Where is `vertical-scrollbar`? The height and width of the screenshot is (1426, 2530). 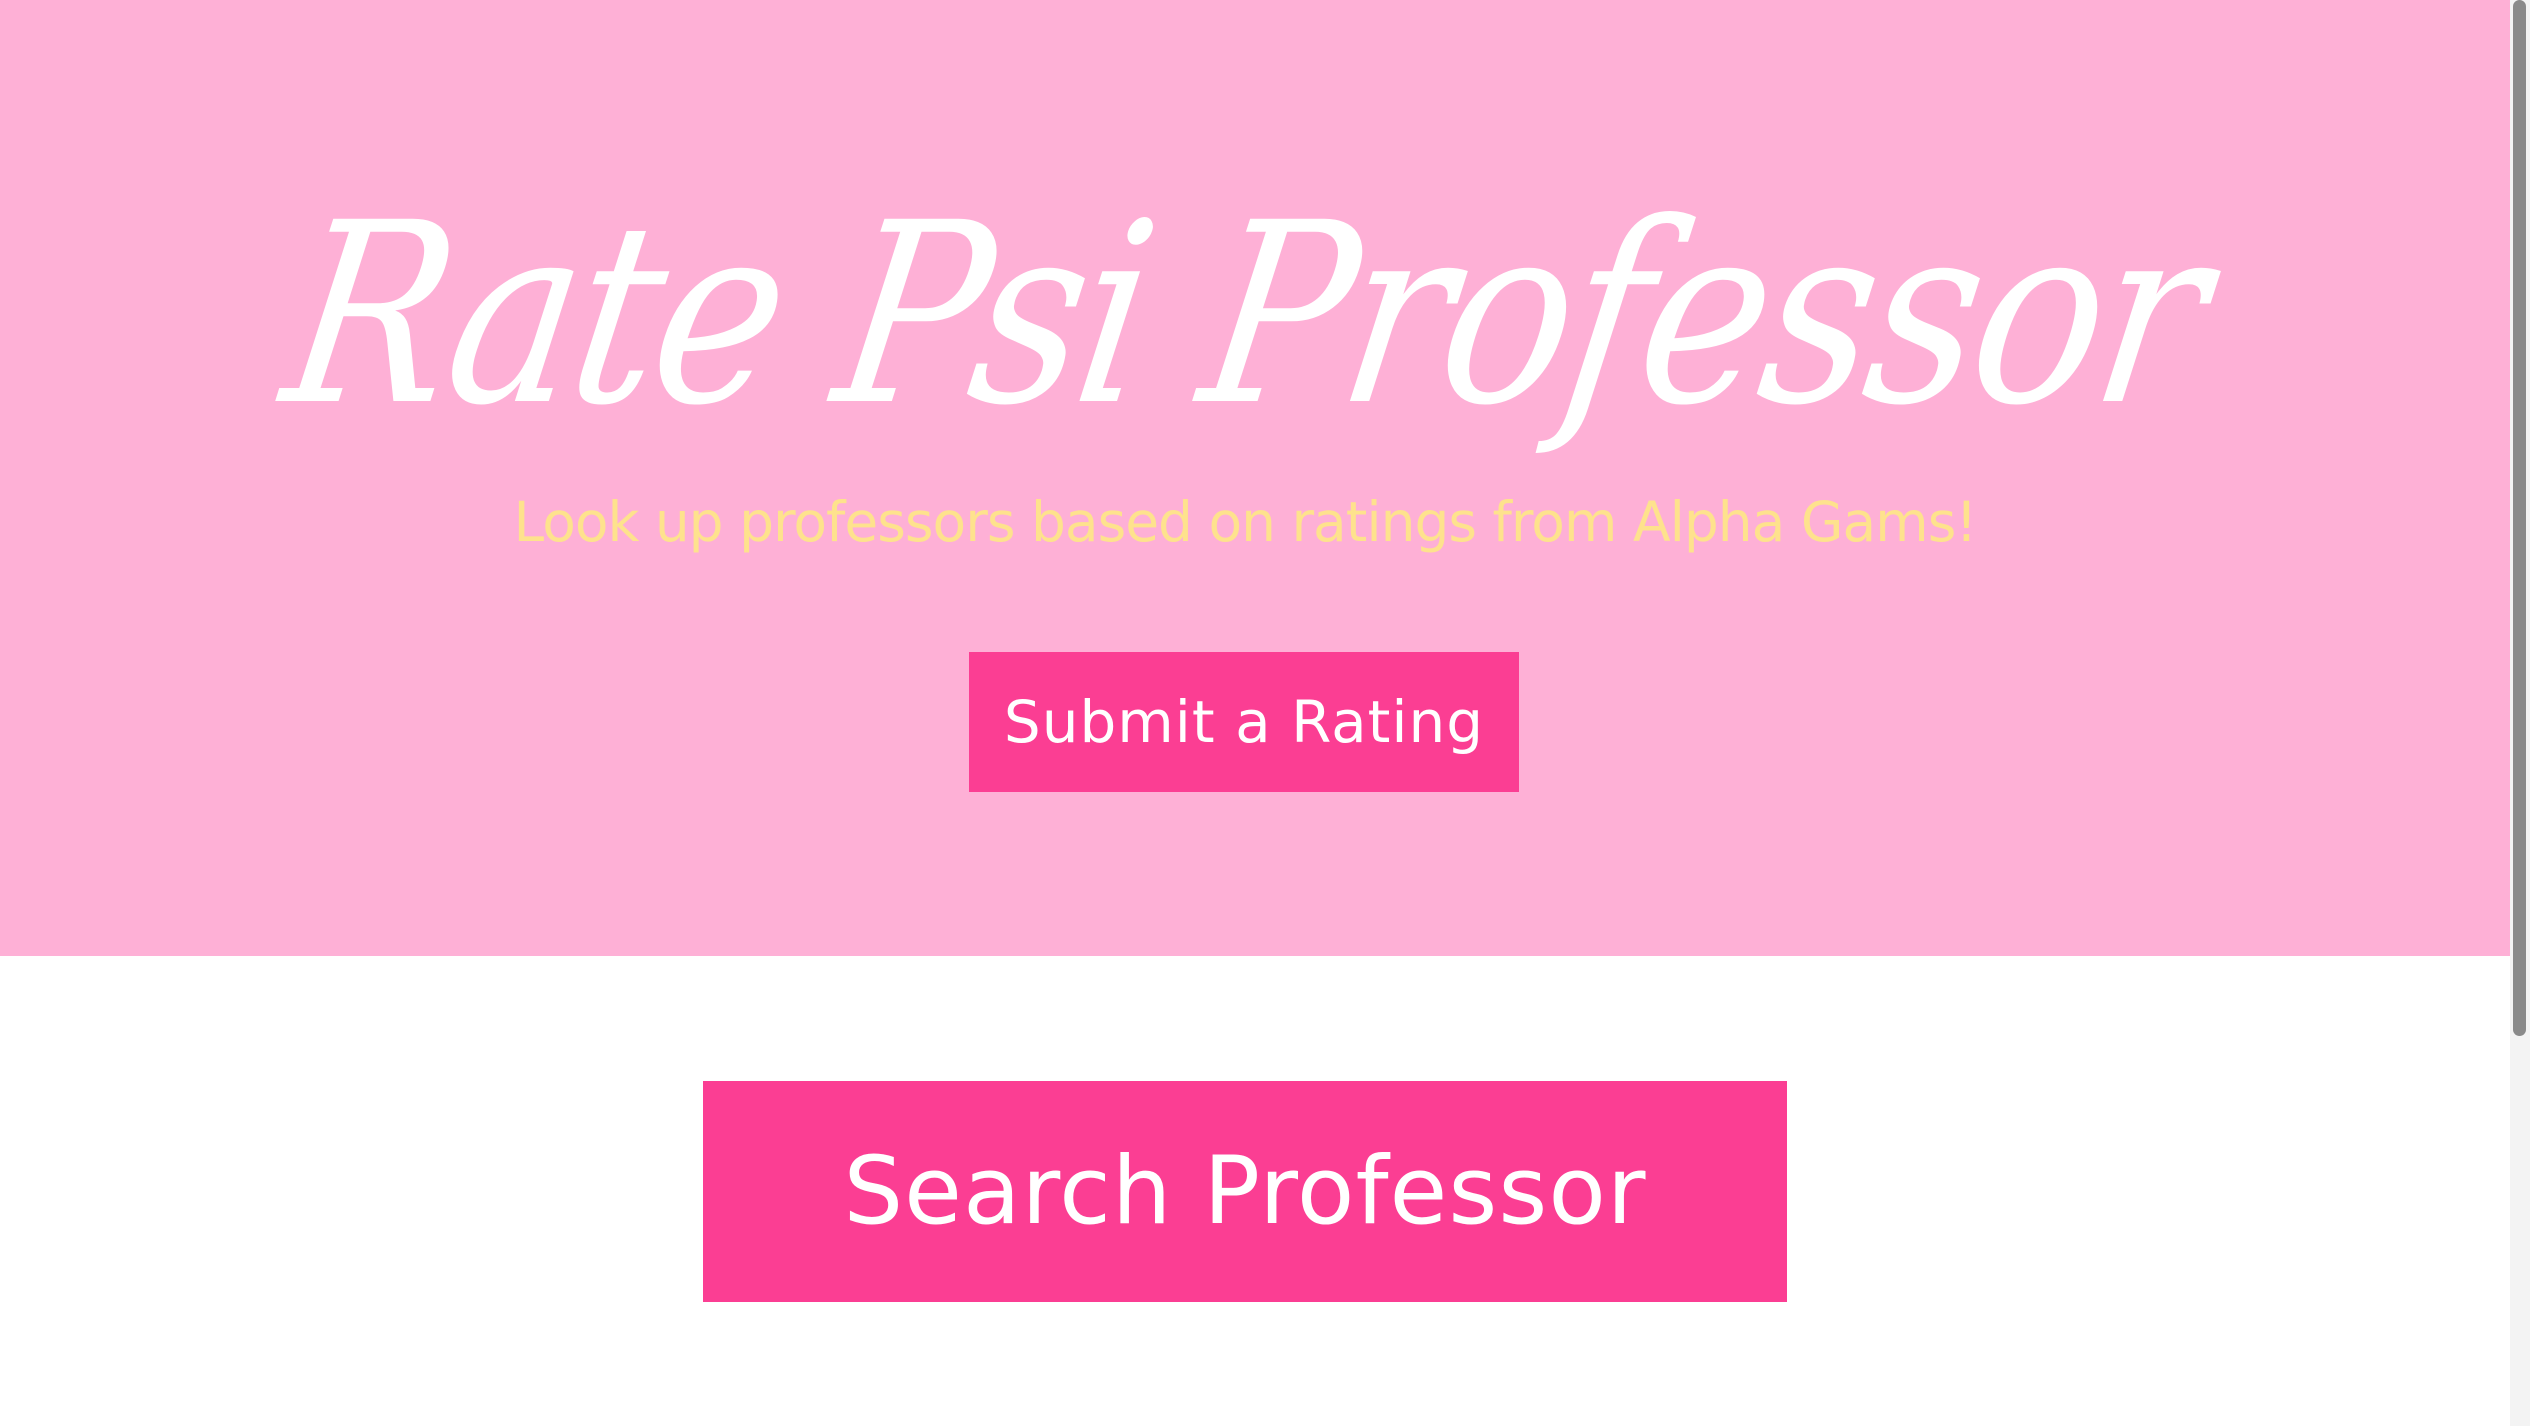
vertical-scrollbar is located at coordinates (2520, 713).